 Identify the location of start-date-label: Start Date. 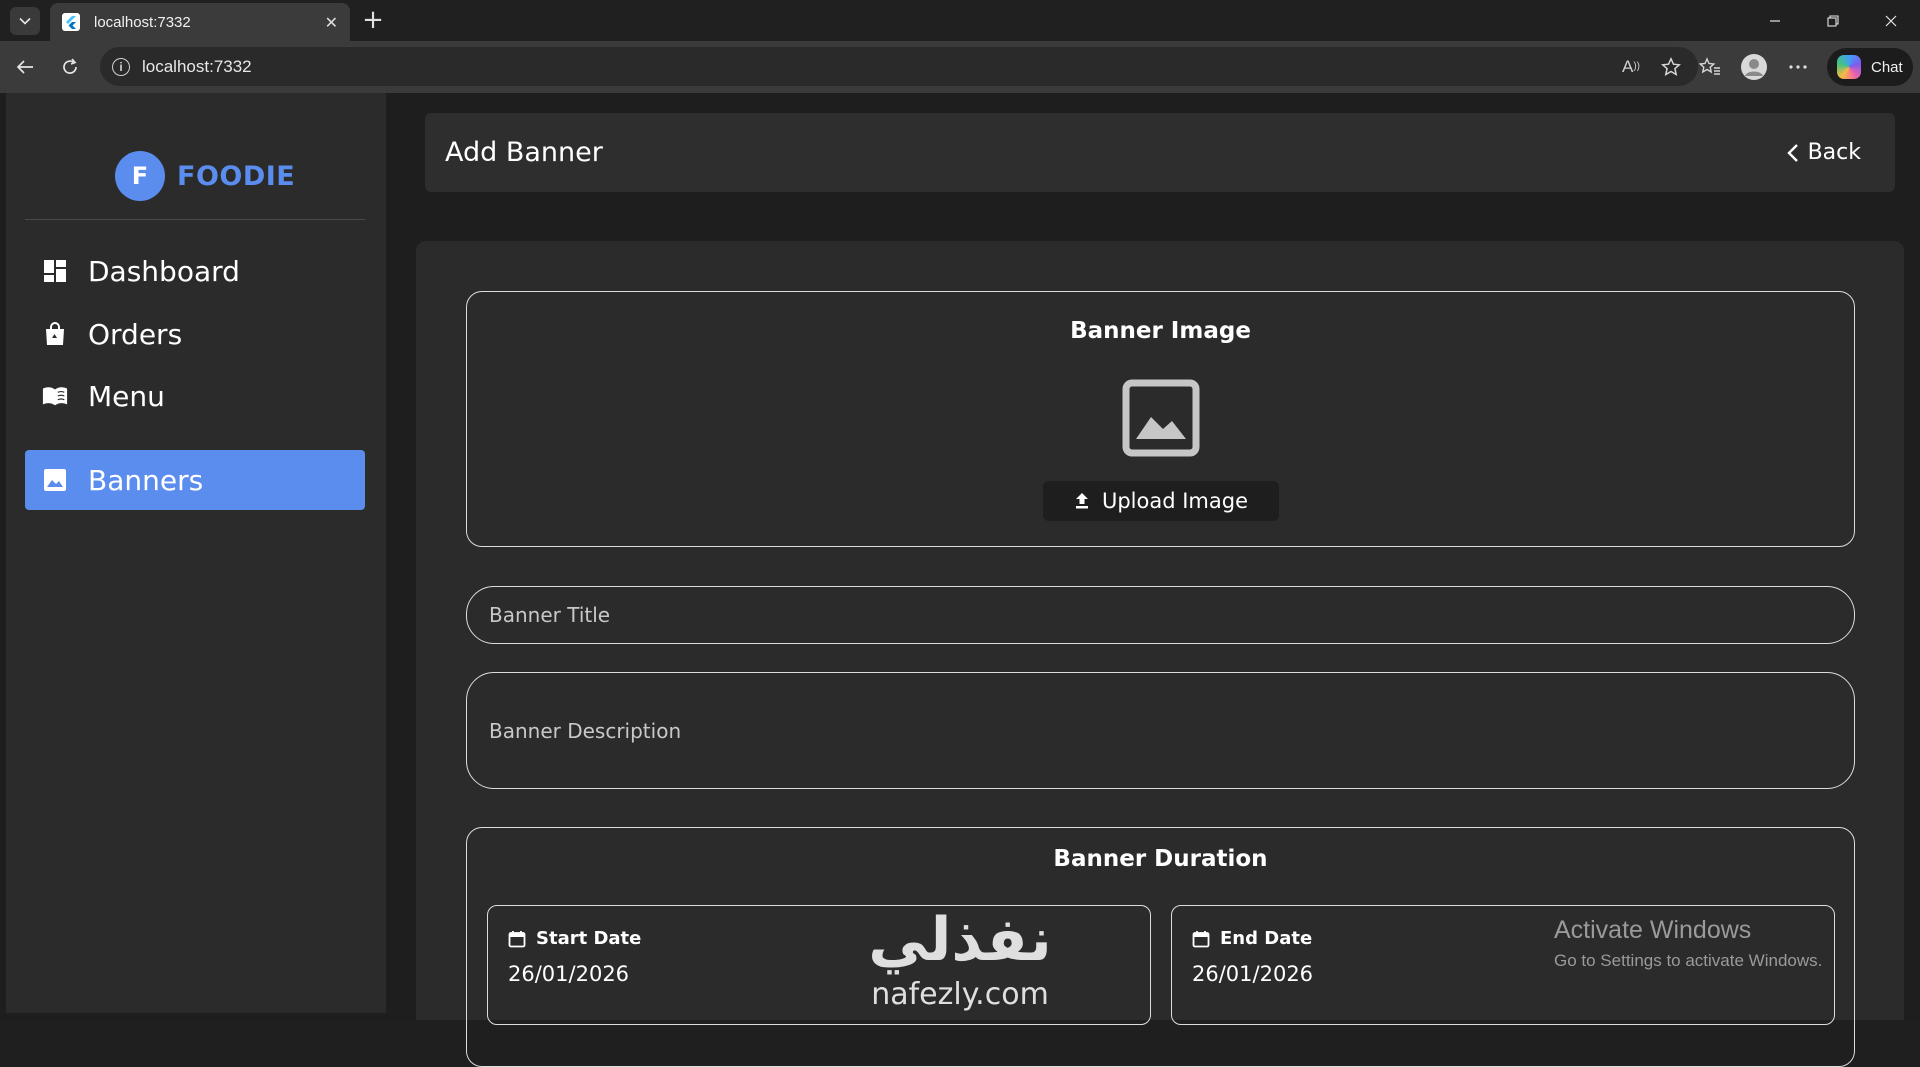
(589, 938).